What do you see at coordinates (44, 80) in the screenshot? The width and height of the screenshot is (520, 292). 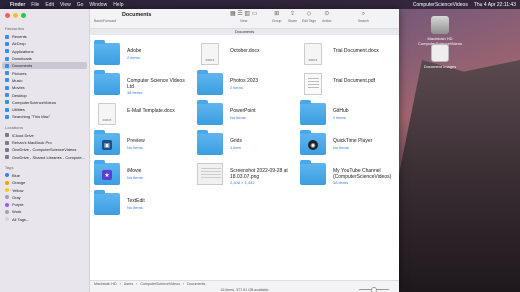 I see `sidebar-item-music: Music` at bounding box center [44, 80].